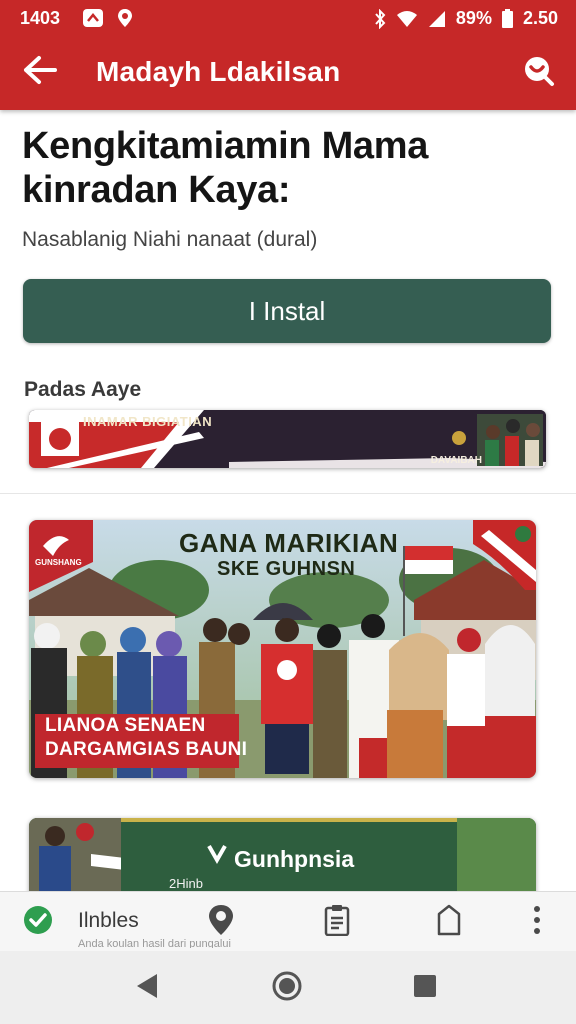 This screenshot has height=1024, width=576. I want to click on banner-2-title: GANA MARIKIAN, so click(289, 543).